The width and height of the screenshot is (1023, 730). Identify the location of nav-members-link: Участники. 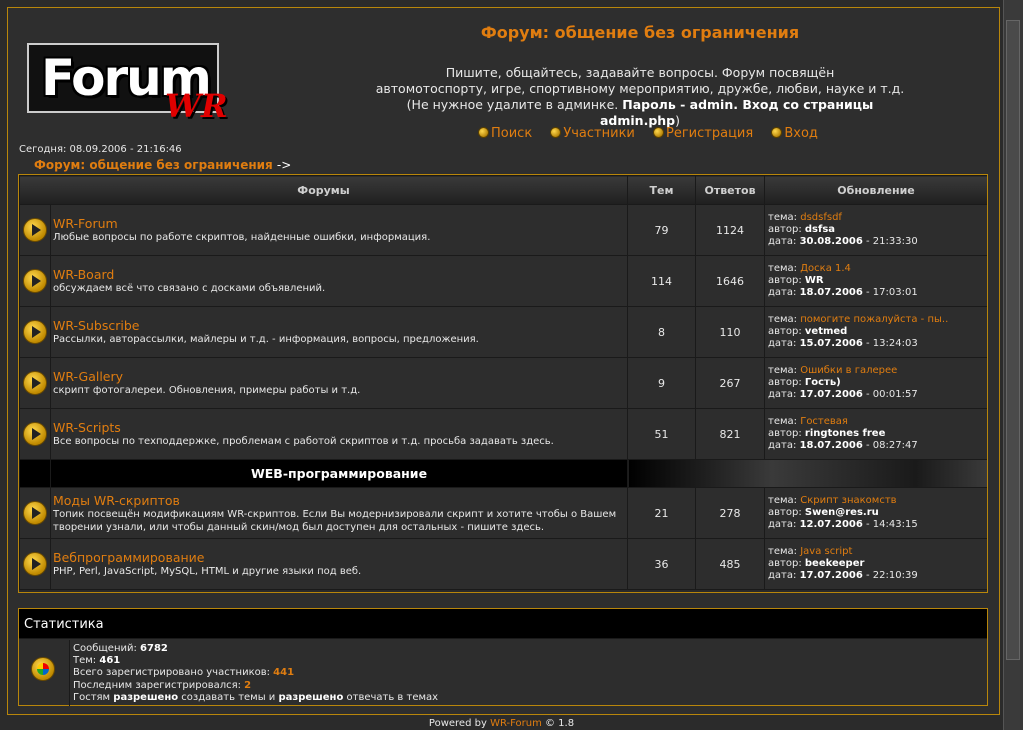
(592, 133).